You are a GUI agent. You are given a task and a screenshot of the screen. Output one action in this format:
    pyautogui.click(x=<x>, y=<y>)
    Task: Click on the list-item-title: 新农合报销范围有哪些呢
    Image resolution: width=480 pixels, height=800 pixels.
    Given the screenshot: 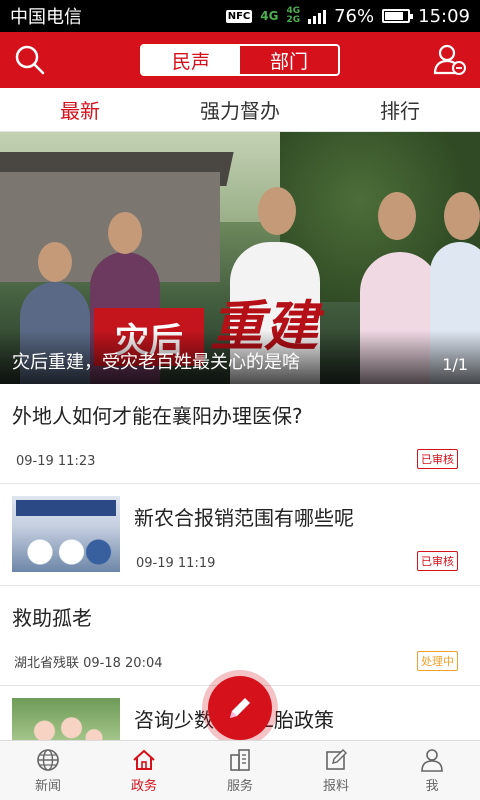 What is the action you would take?
    pyautogui.click(x=244, y=518)
    